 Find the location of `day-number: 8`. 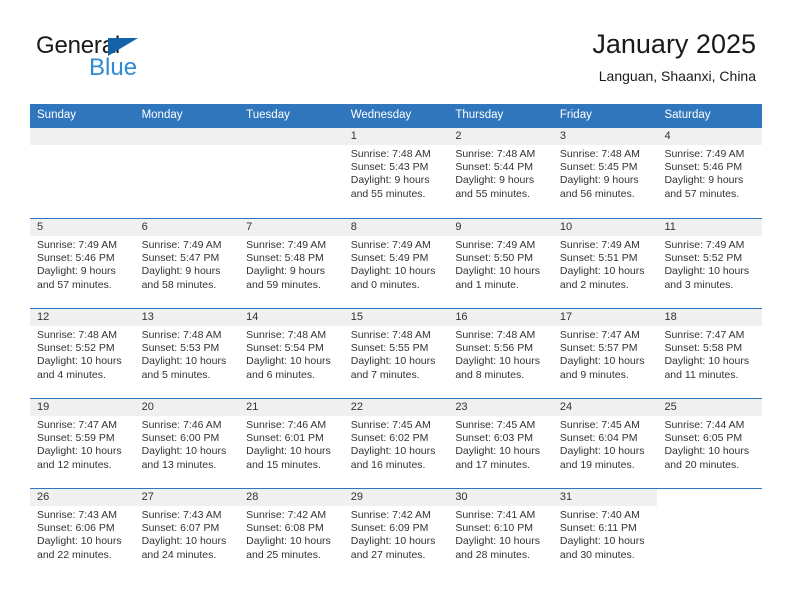

day-number: 8 is located at coordinates (396, 227).